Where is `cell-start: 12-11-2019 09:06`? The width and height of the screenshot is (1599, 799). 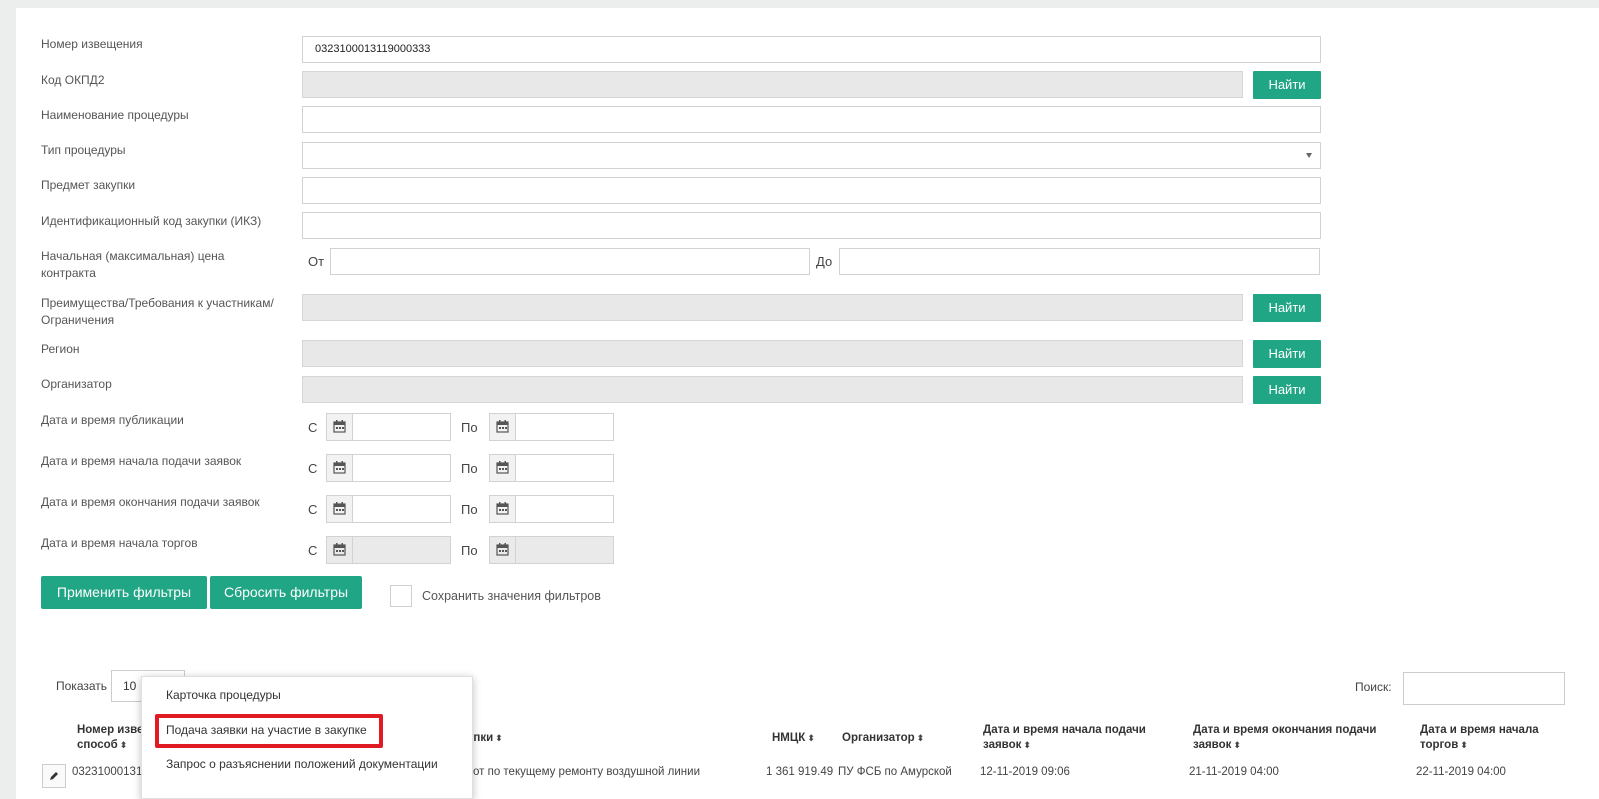 cell-start: 12-11-2019 09:06 is located at coordinates (1025, 772).